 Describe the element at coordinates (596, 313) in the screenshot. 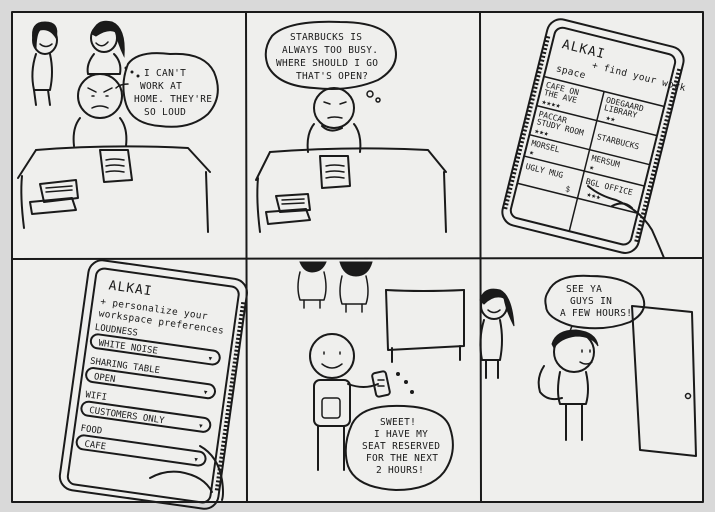

I see `bubble-6-line-3: A FEW HOURS!` at that location.